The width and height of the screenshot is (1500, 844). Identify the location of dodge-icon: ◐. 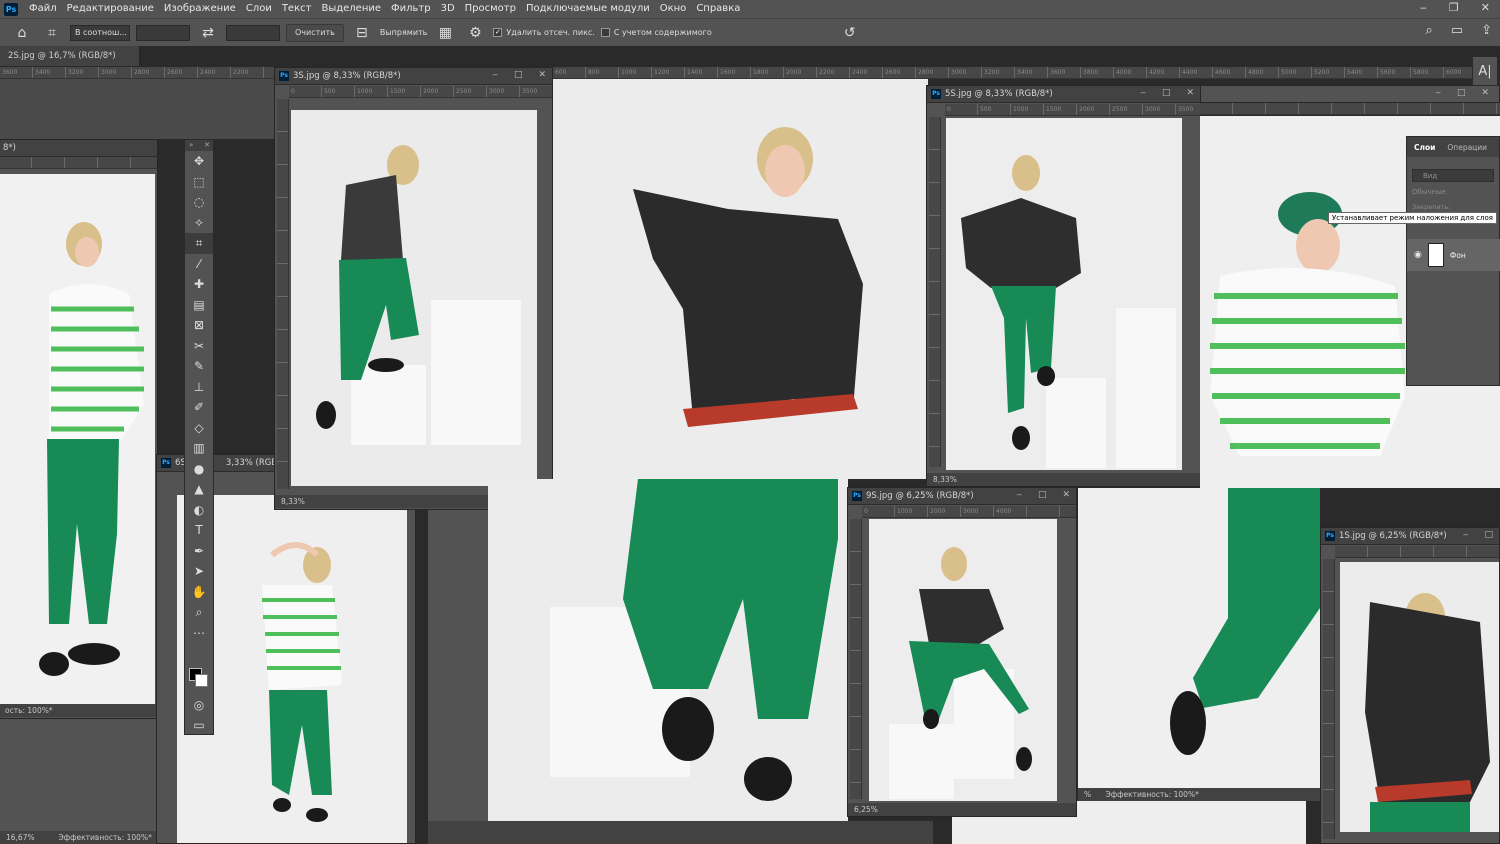
(199, 510).